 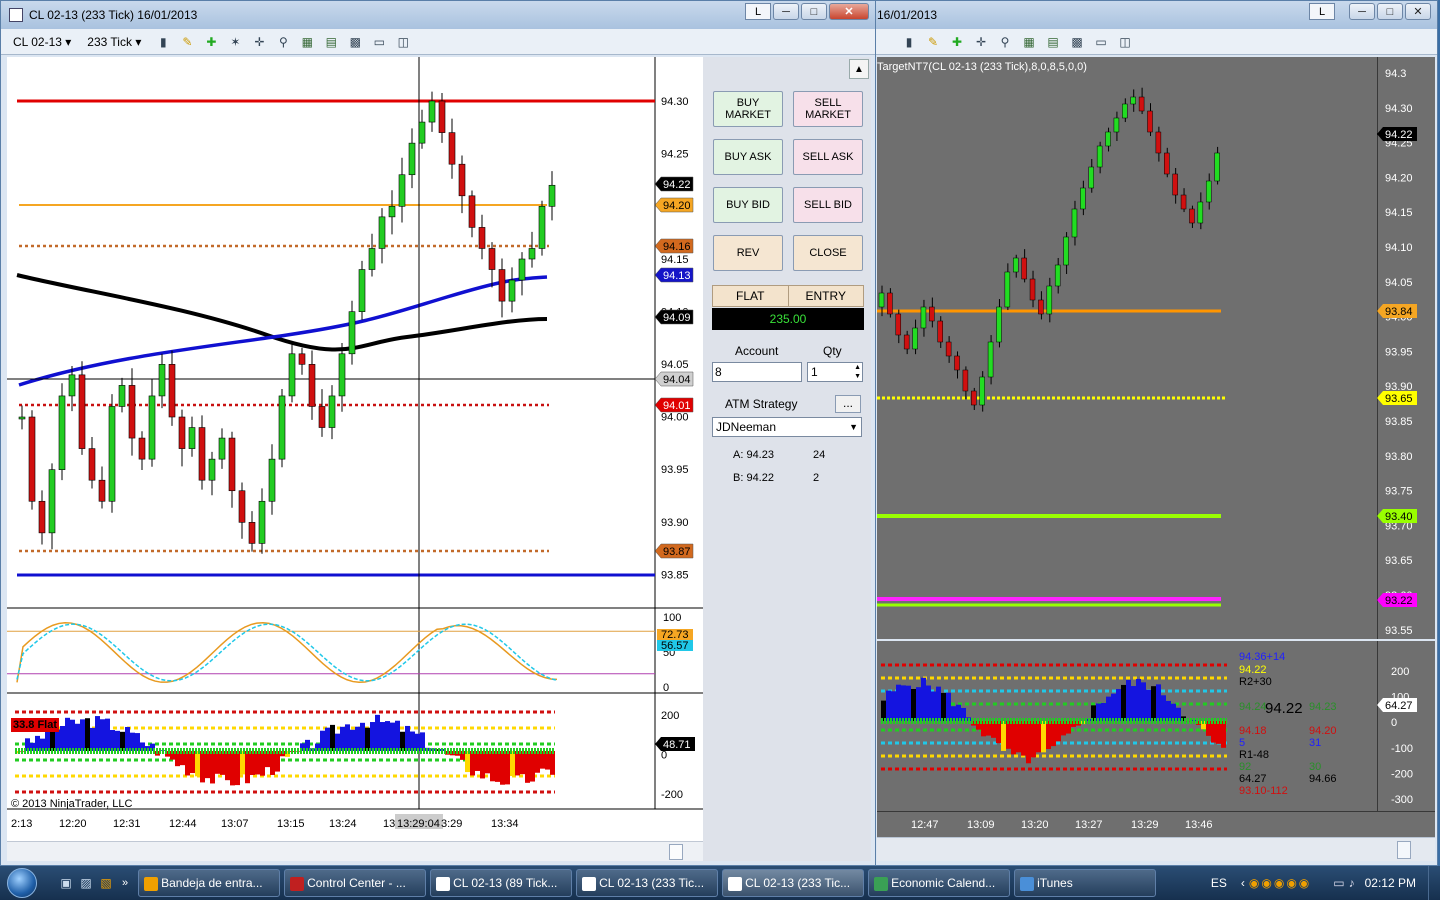 I want to click on sell-market-button: SELL MARKET, so click(x=828, y=109).